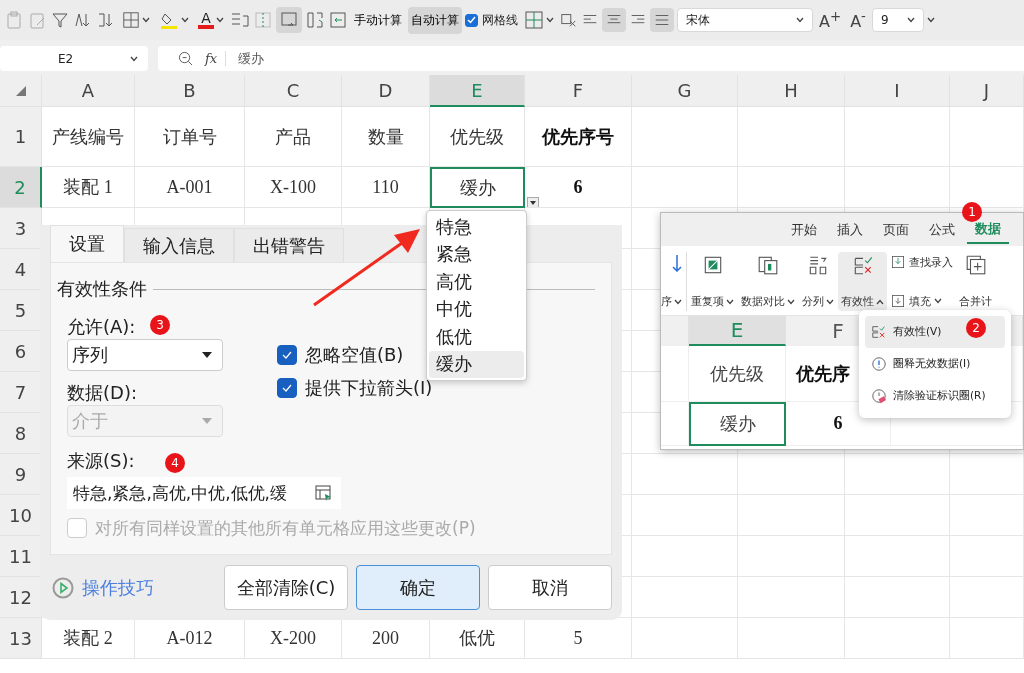 The height and width of the screenshot is (673, 1024). What do you see at coordinates (286, 587) in the screenshot?
I see `dialog-button: 全部清除(C)` at bounding box center [286, 587].